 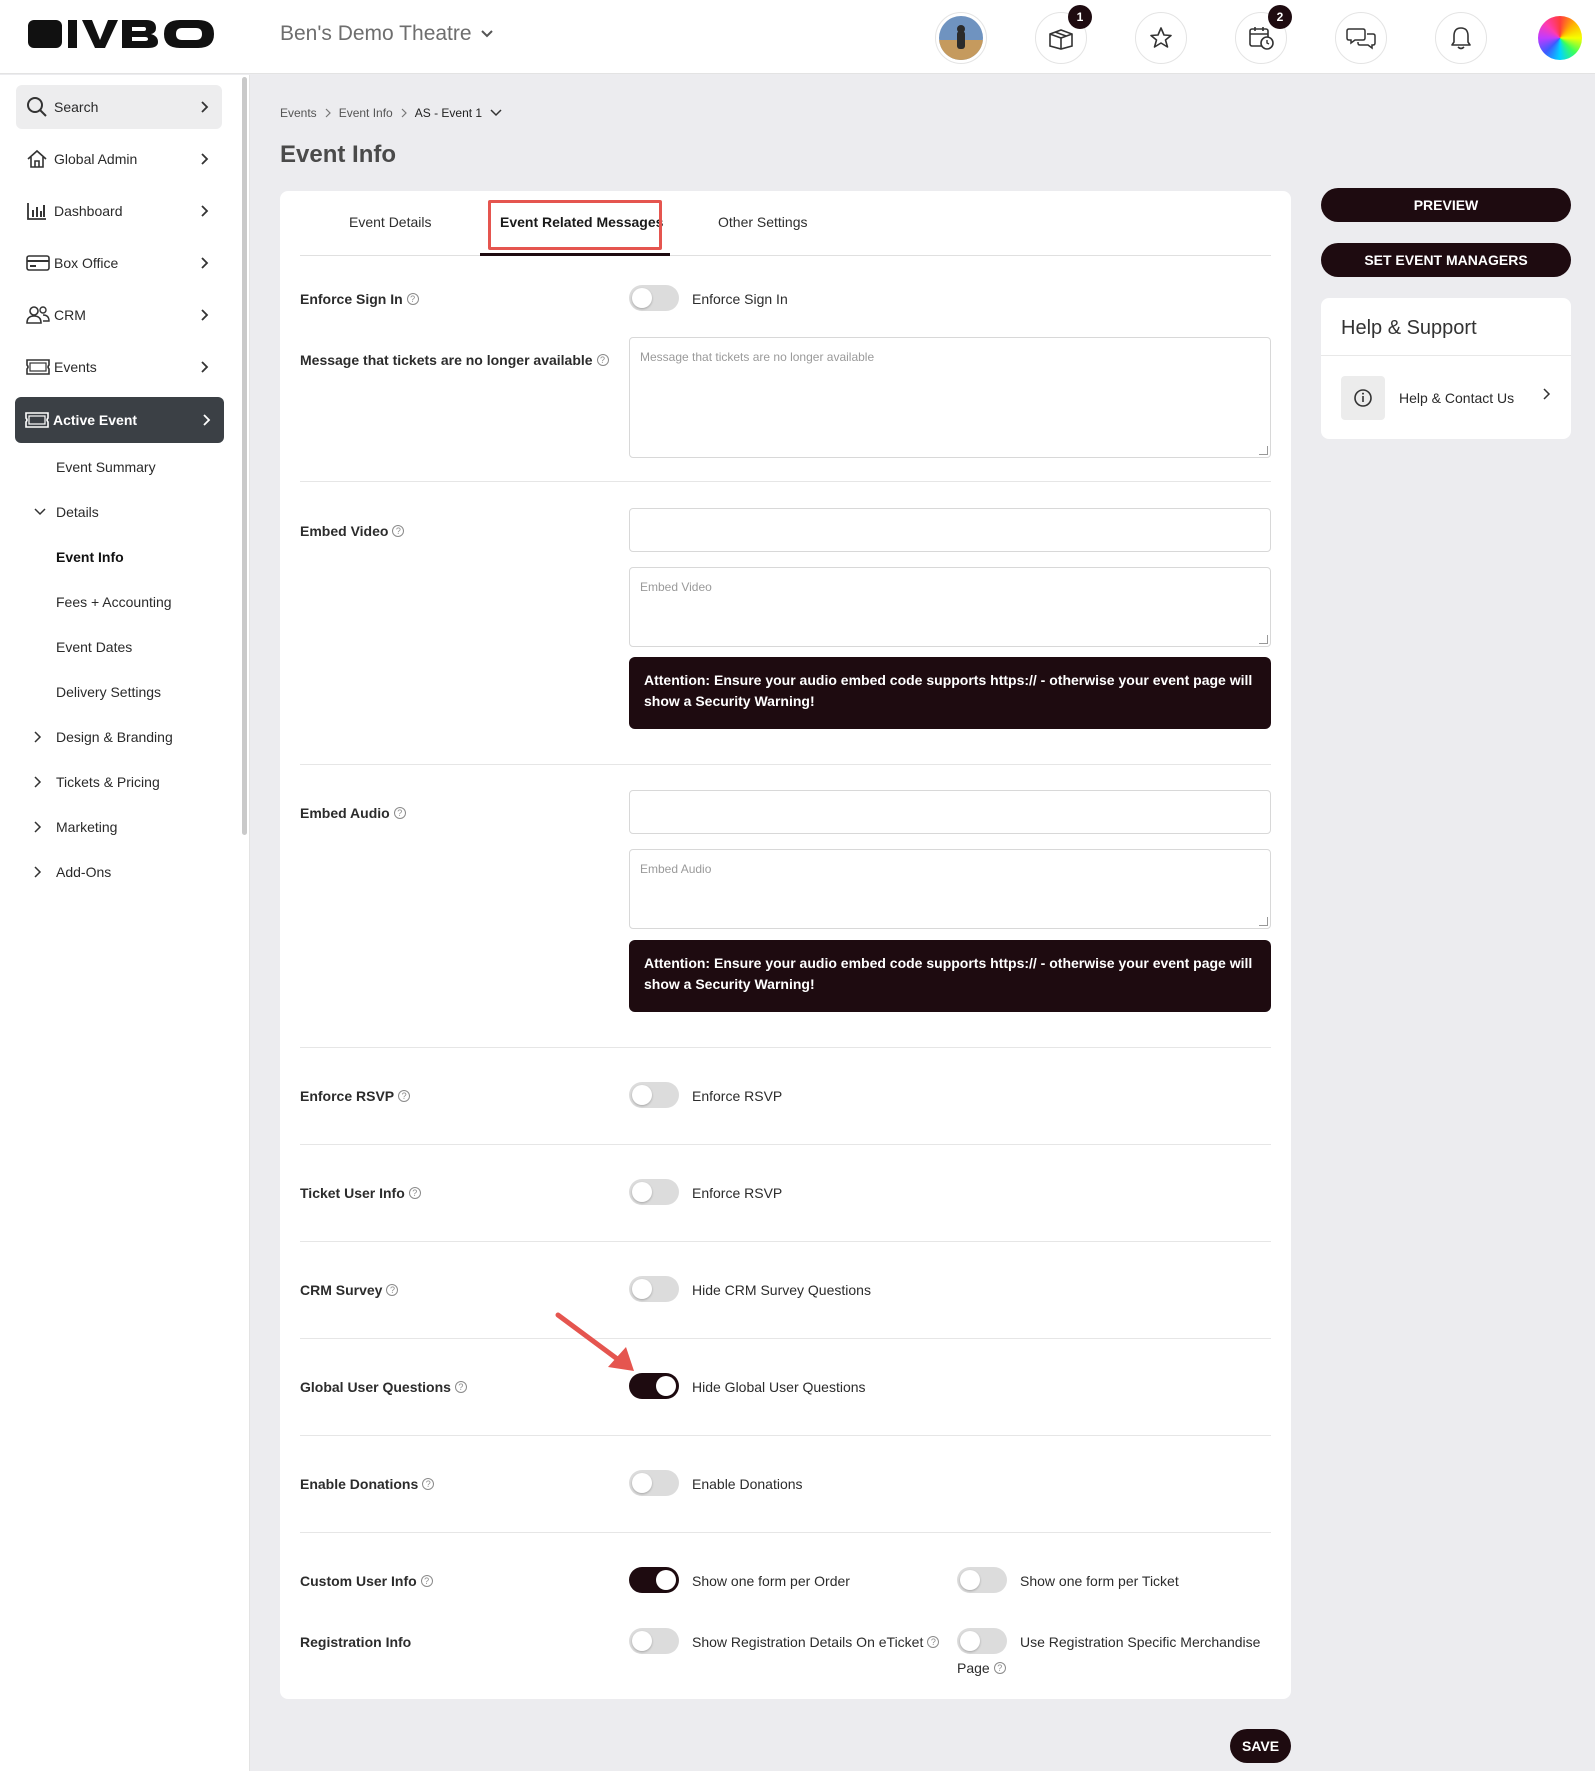 I want to click on embed-video-textarea: Embed Video, so click(x=950, y=607).